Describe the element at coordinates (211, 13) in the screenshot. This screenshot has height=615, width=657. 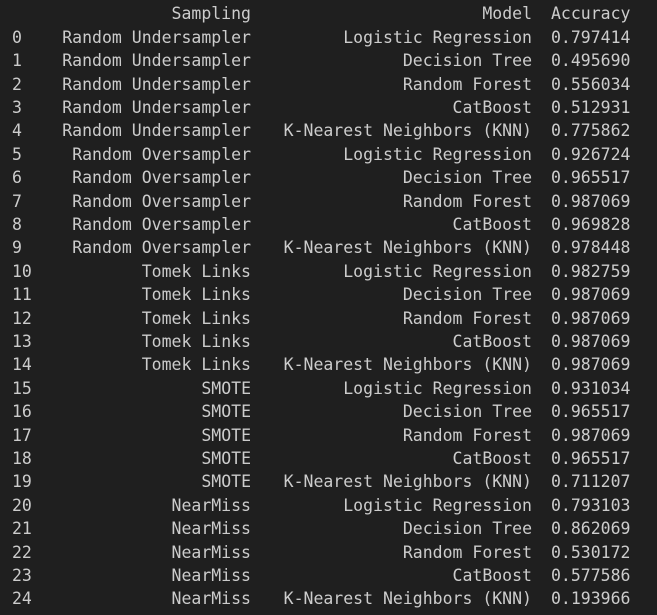
I see `sampling-column-header: Sampling` at that location.